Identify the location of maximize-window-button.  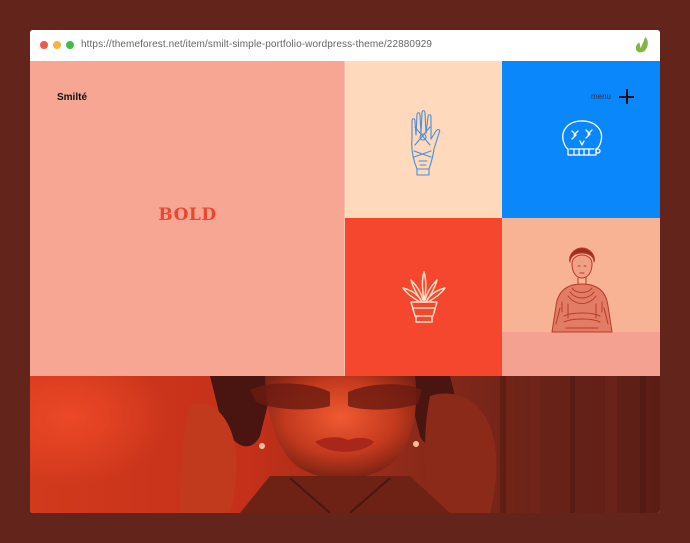
(70, 45).